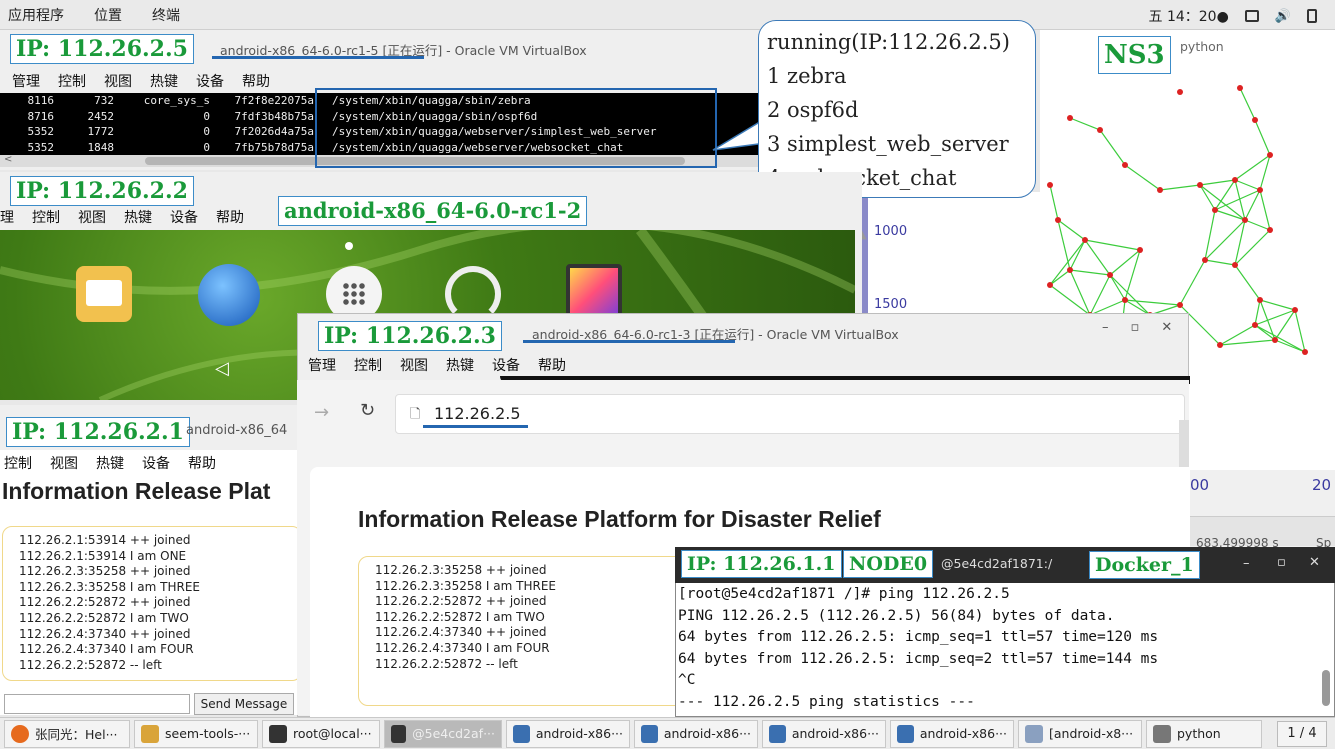  Describe the element at coordinates (105, 633) in the screenshot. I see `chat-message: 112.26.2.4:37340 ++ joined` at that location.